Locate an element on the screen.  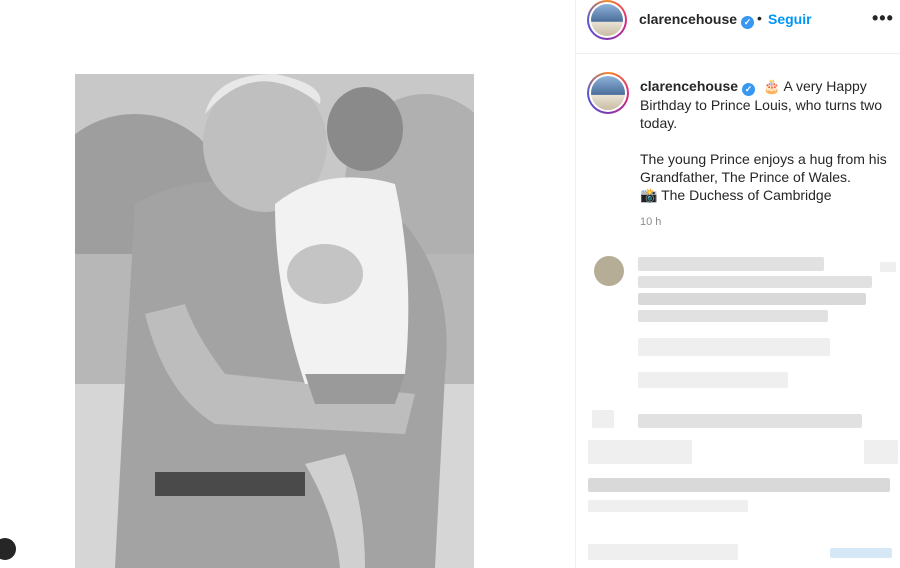
caption-username: clarencehouse ✓ is located at coordinates (698, 87).